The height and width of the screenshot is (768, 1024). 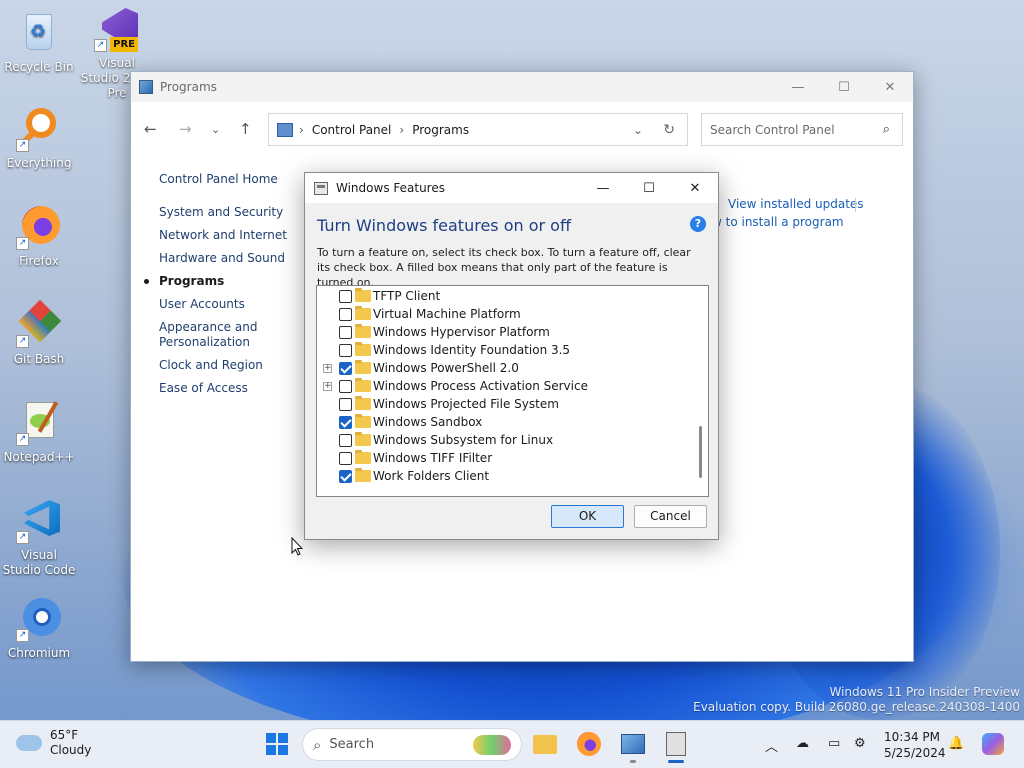 What do you see at coordinates (412, 744) in the screenshot?
I see `taskbar-search-box: ⌕ Search` at bounding box center [412, 744].